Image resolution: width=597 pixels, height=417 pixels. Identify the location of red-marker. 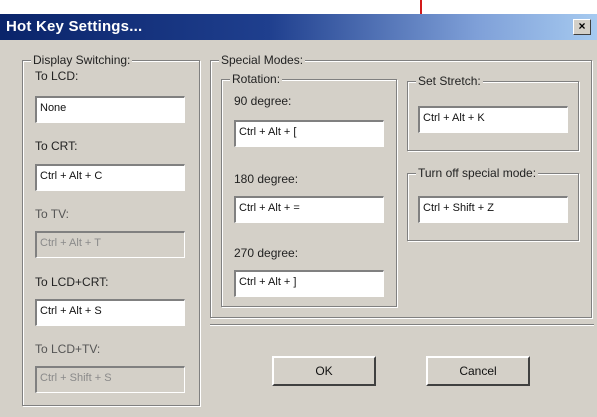
(421, 7).